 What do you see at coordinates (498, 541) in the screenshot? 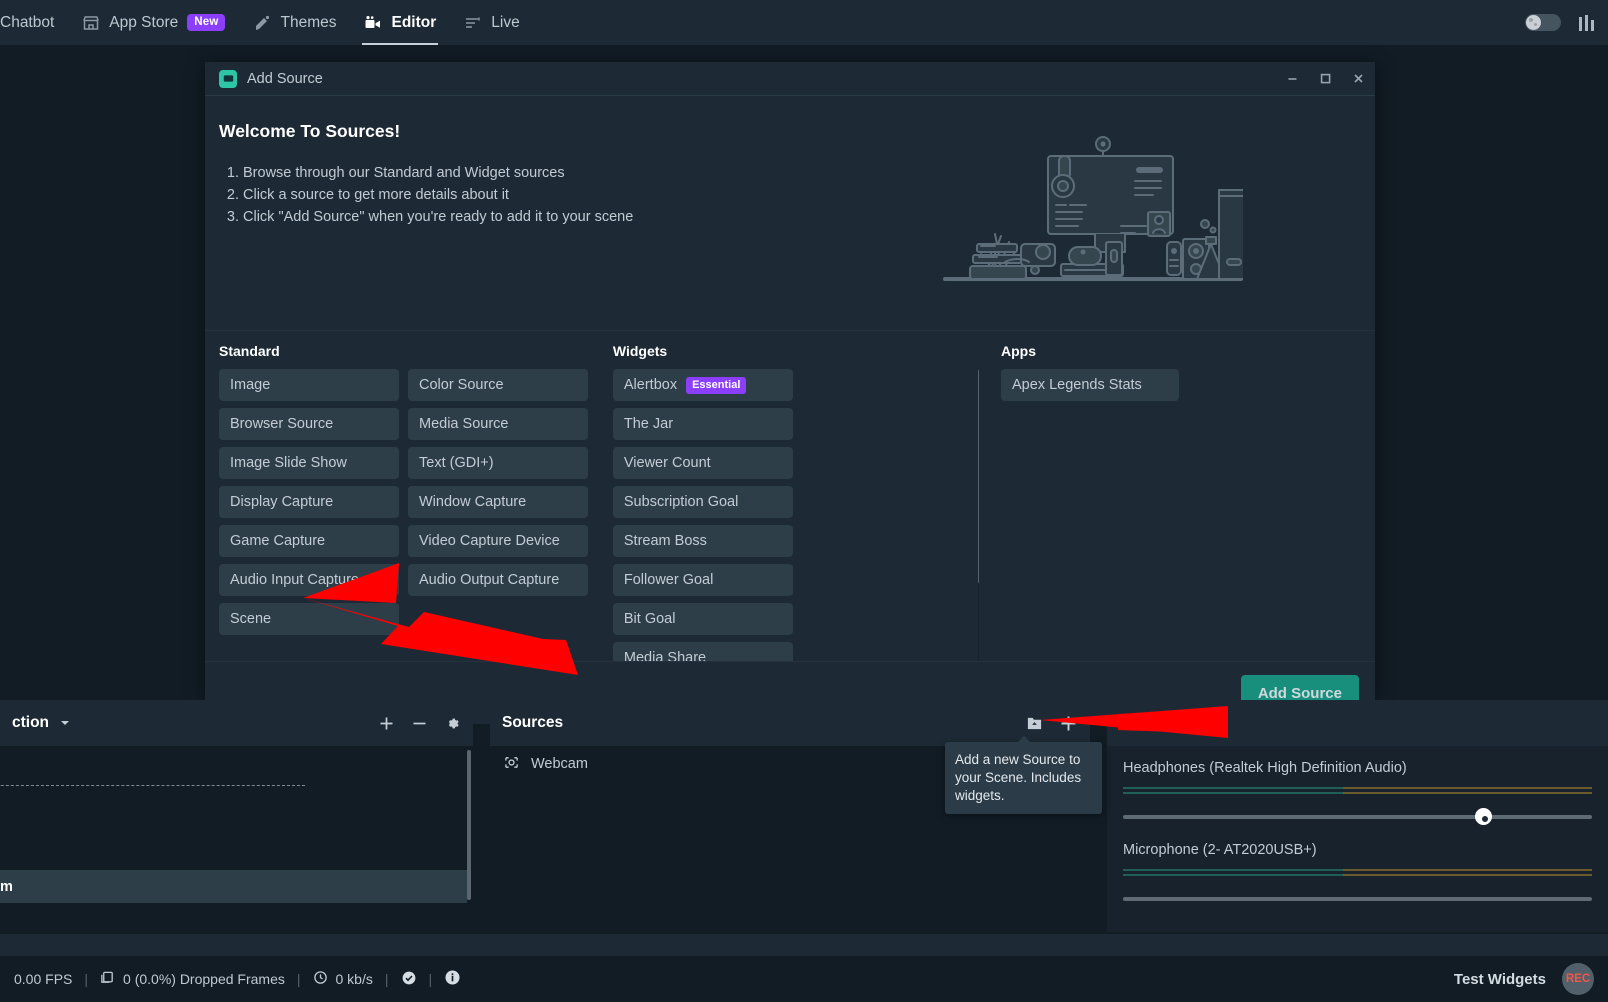
I see `source-tile-video-capture-device: Video Capture Device` at bounding box center [498, 541].